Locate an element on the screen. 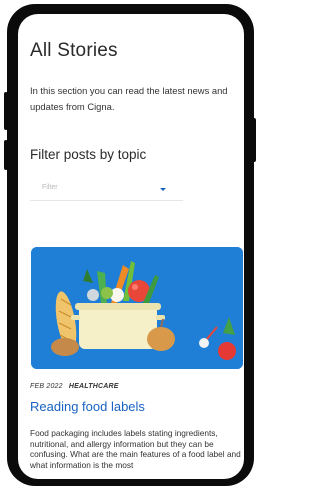 The height and width of the screenshot is (494, 320). chevron-down-icon is located at coordinates (163, 189).